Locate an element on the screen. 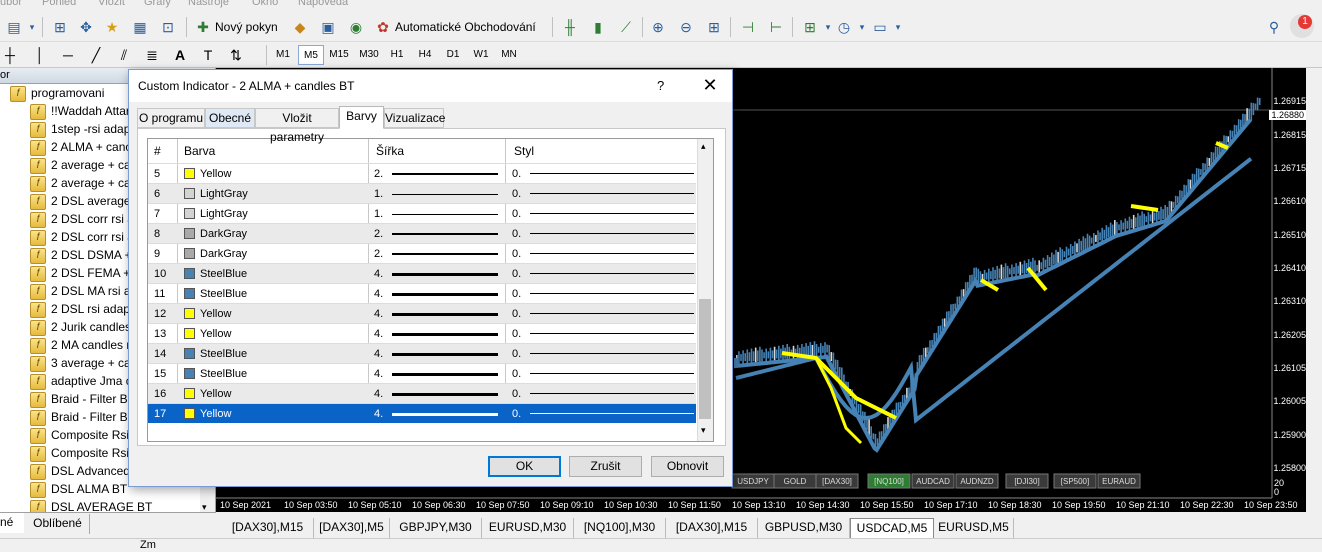 The image size is (1322, 552). width-cell: 2. is located at coordinates (439, 174).